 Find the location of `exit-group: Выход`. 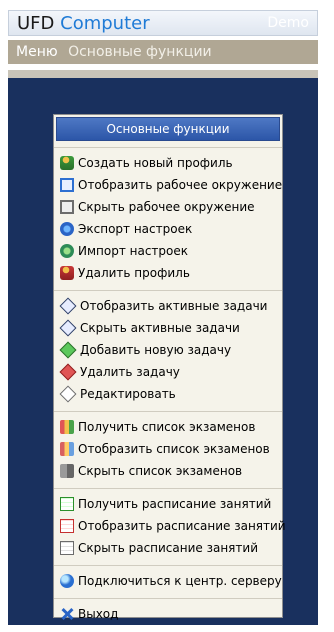

exit-group: Выход is located at coordinates (168, 611).